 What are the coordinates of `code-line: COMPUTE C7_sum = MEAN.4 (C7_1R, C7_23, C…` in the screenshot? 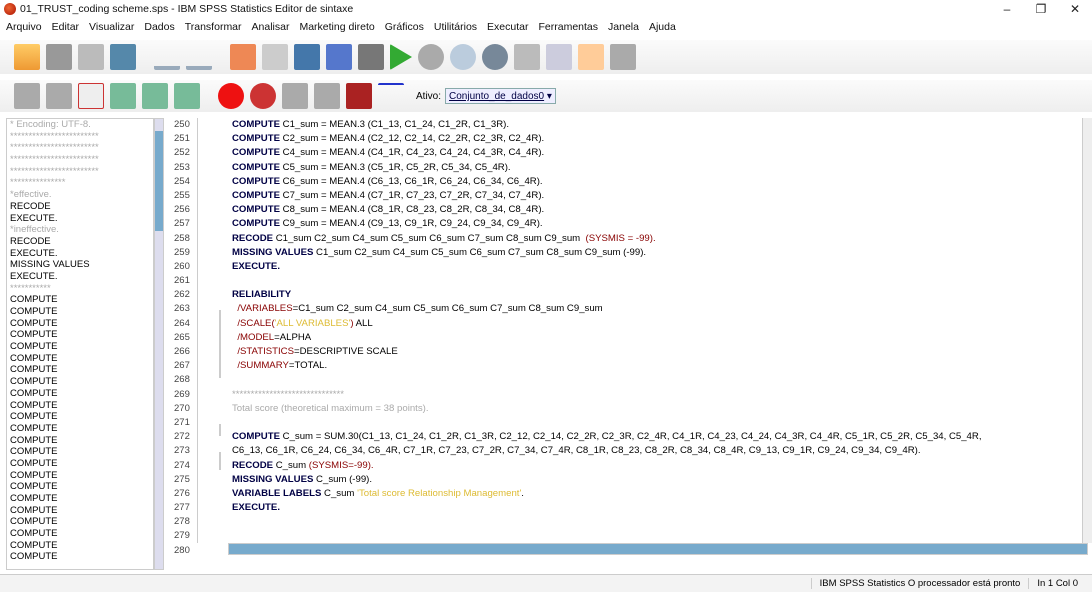 It's located at (655, 196).